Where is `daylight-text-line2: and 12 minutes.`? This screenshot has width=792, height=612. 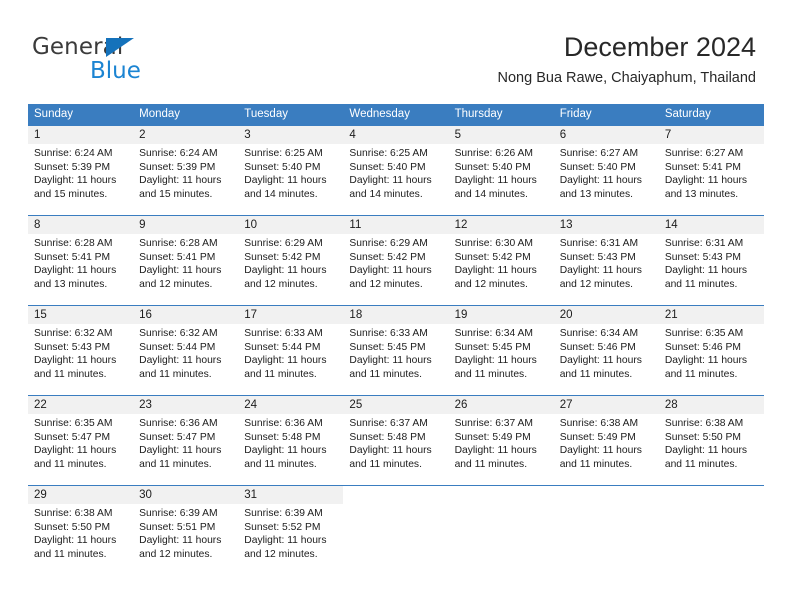 daylight-text-line2: and 12 minutes. is located at coordinates (176, 554).